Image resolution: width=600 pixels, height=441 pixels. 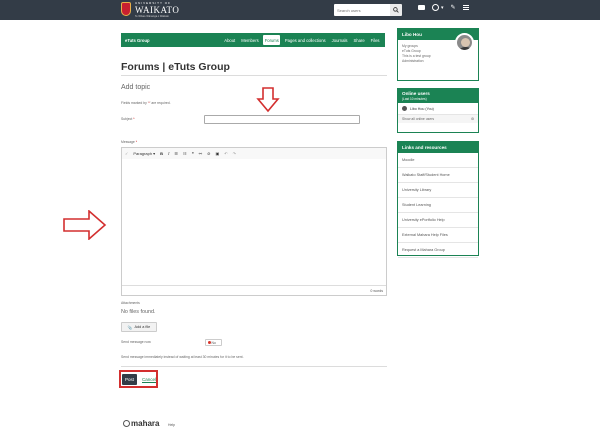 What do you see at coordinates (438, 119) in the screenshot?
I see `show-all-online-users-link: Show all online users ⚙` at bounding box center [438, 119].